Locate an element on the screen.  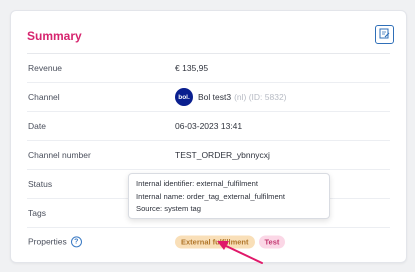
channel-name: Bol test3 is located at coordinates (214, 97).